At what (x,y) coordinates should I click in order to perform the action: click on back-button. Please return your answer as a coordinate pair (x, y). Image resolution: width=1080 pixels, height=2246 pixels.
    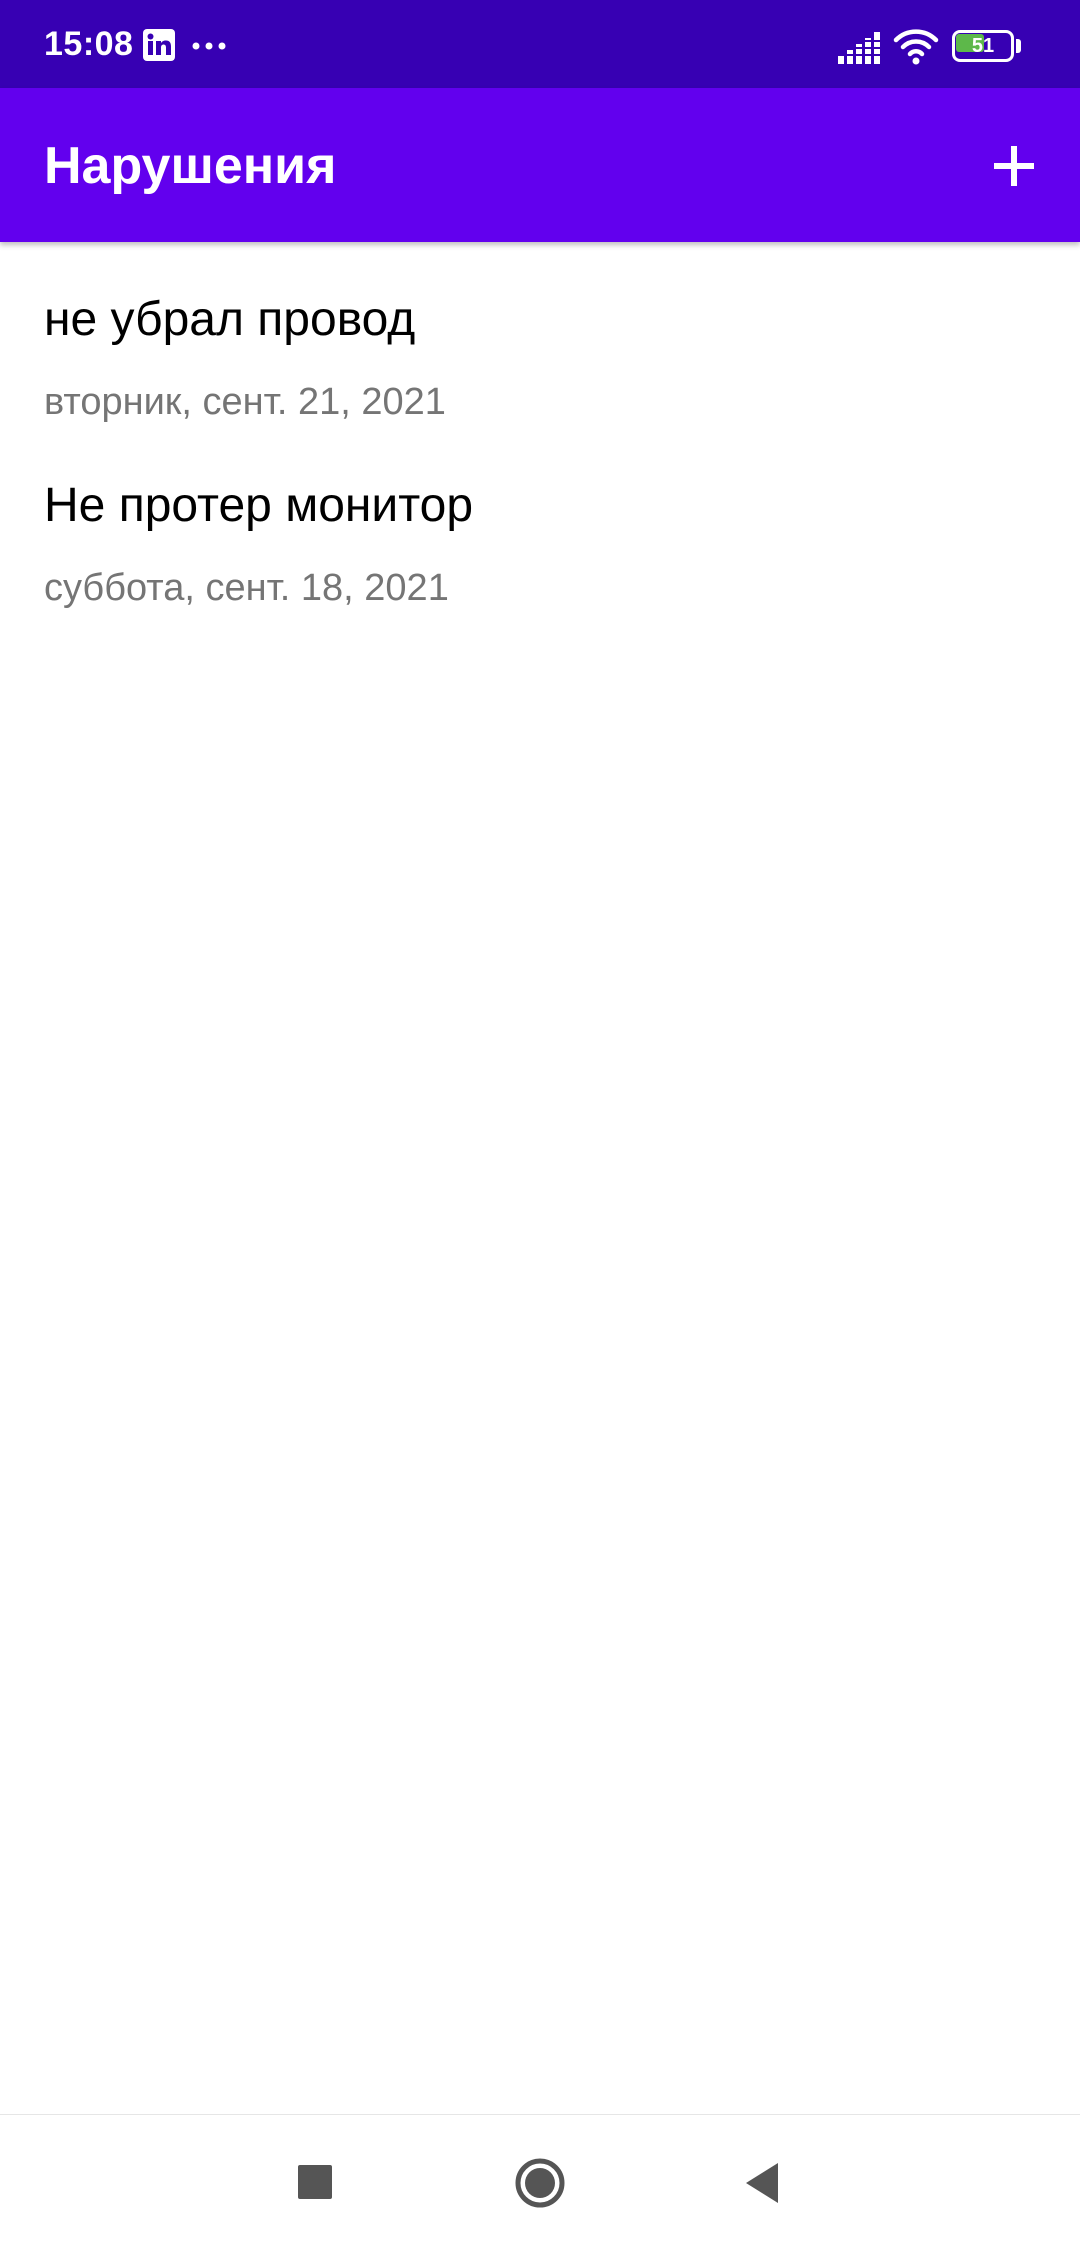
    Looking at the image, I should click on (764, 2183).